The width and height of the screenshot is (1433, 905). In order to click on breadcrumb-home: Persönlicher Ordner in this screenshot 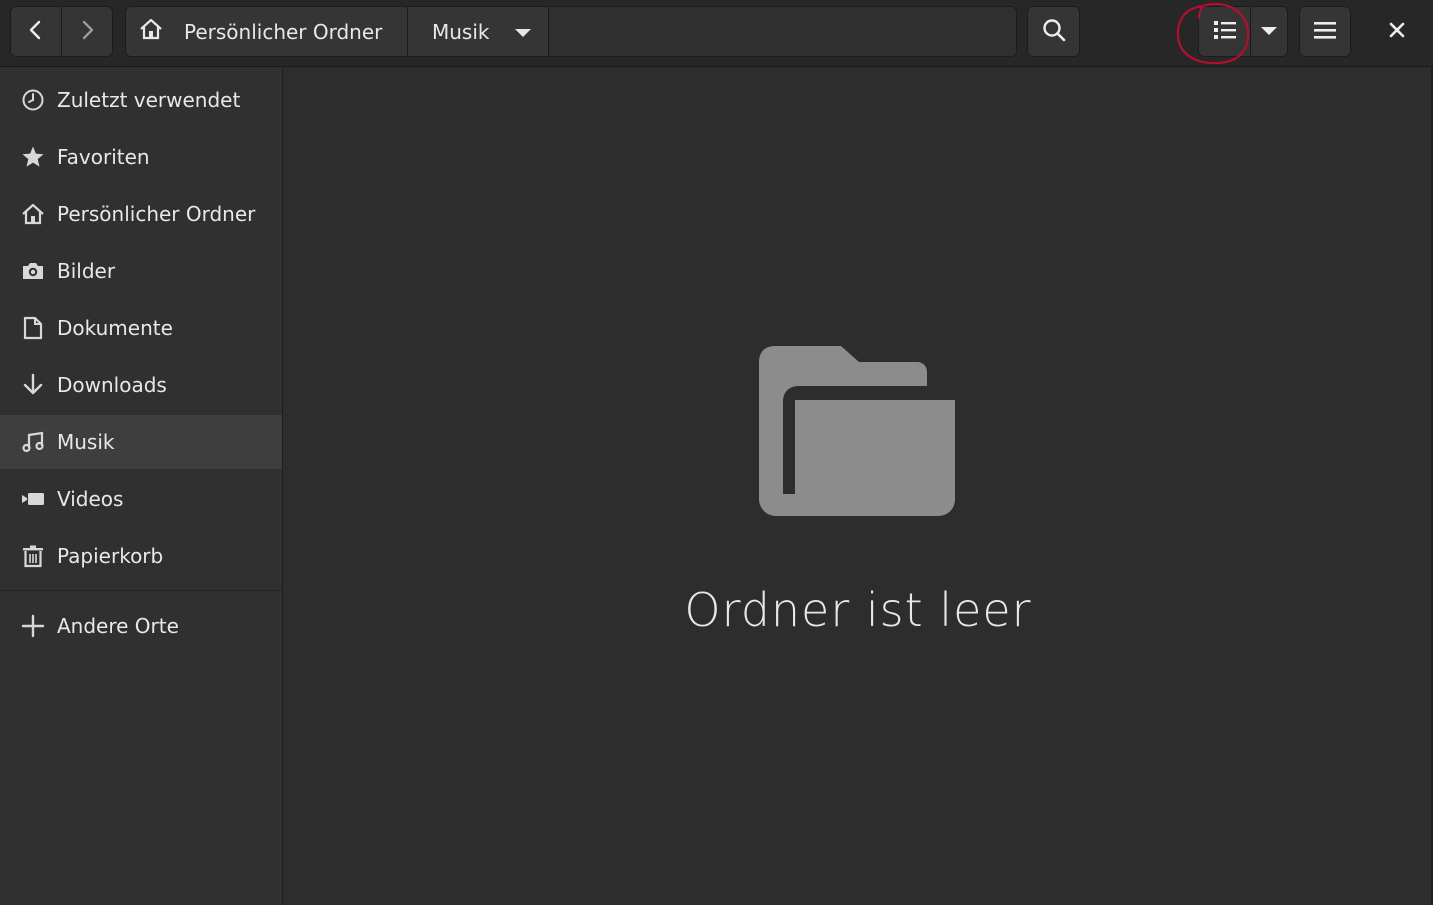, I will do `click(267, 31)`.